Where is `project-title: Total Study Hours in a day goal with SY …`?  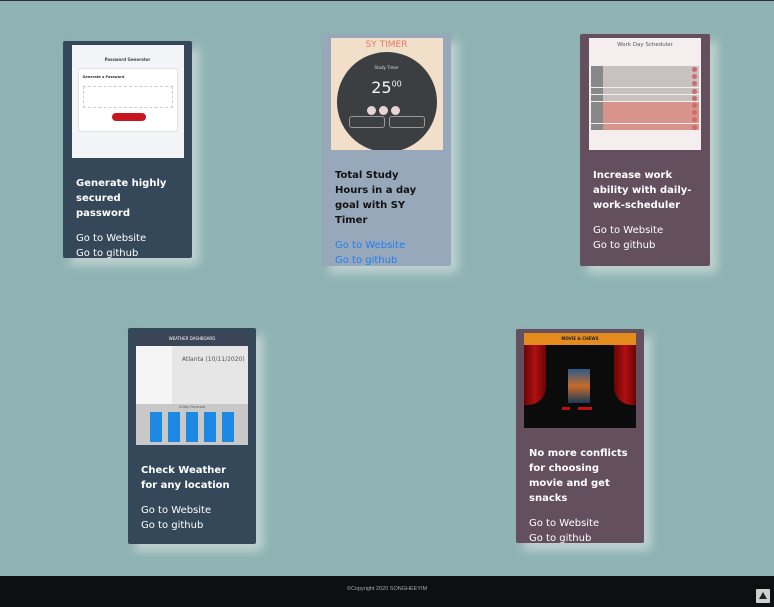 project-title: Total Study Hours in a day goal with SY … is located at coordinates (376, 198).